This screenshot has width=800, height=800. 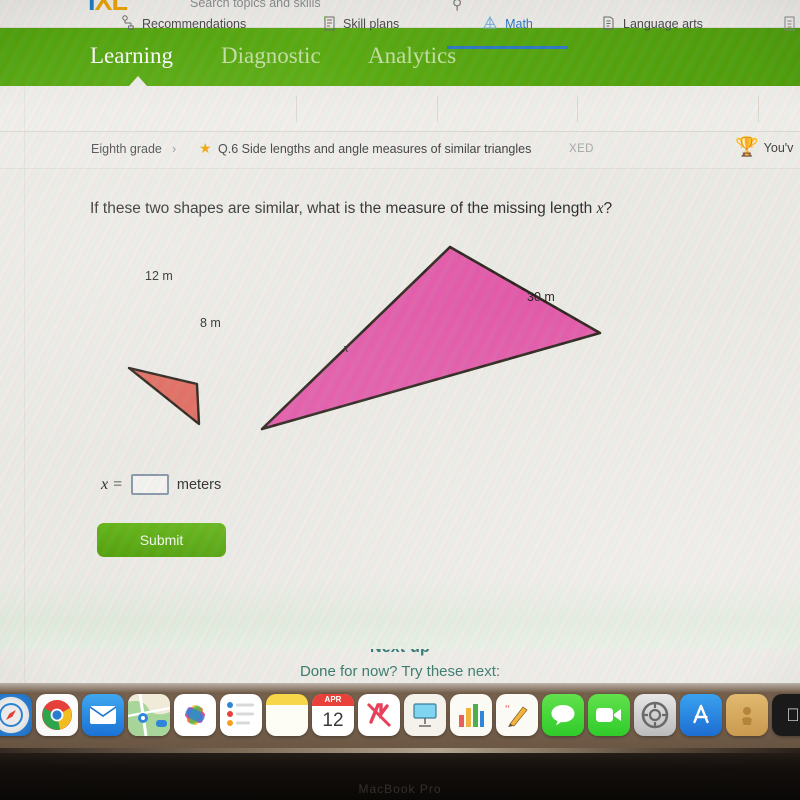 What do you see at coordinates (287, 715) in the screenshot?
I see `dock-icon-notes` at bounding box center [287, 715].